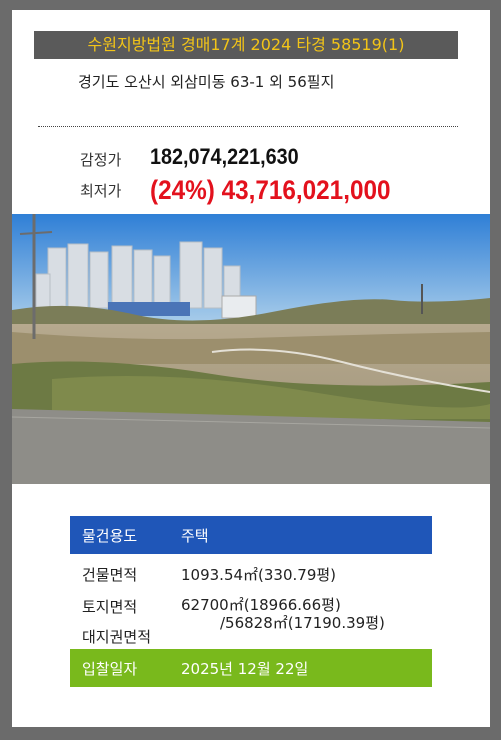 The height and width of the screenshot is (740, 501). What do you see at coordinates (110, 669) in the screenshot?
I see `bid-date-label: 입찰일자` at bounding box center [110, 669].